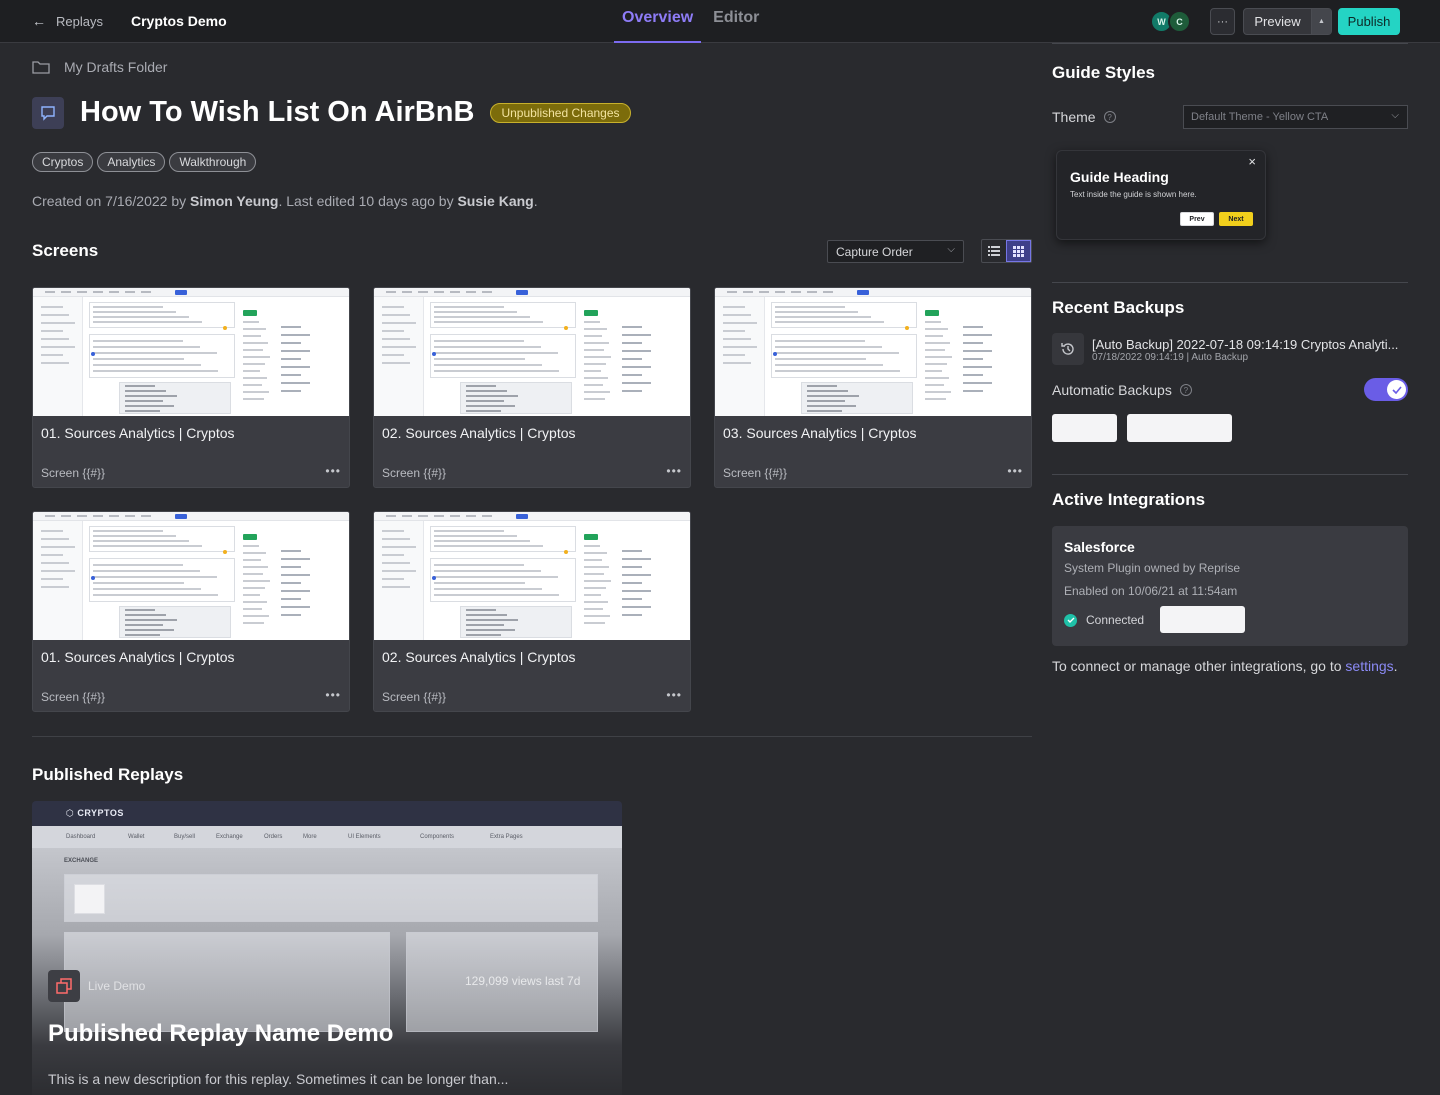 The height and width of the screenshot is (1095, 1440). What do you see at coordinates (221, 1033) in the screenshot?
I see `replay-name: Published Replay Name Demo` at bounding box center [221, 1033].